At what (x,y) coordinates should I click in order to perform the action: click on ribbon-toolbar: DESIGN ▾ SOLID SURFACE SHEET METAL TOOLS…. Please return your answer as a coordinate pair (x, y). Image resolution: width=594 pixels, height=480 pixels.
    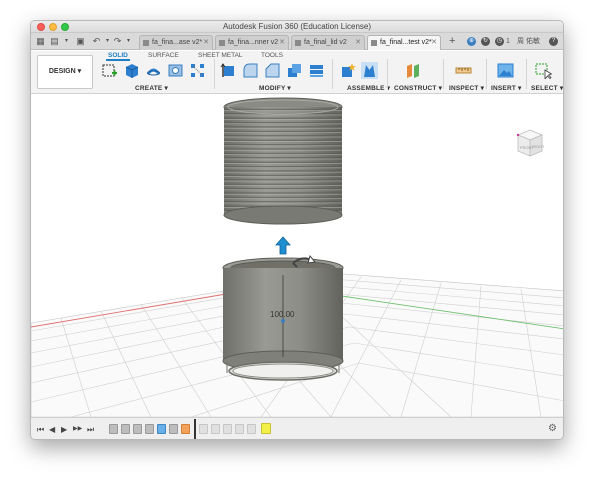
    Looking at the image, I should click on (297, 72).